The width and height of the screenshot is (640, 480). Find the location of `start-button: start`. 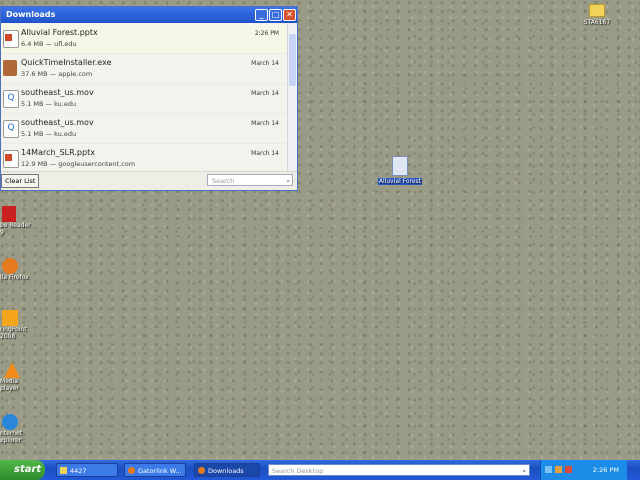

start-button: start is located at coordinates (22, 470).